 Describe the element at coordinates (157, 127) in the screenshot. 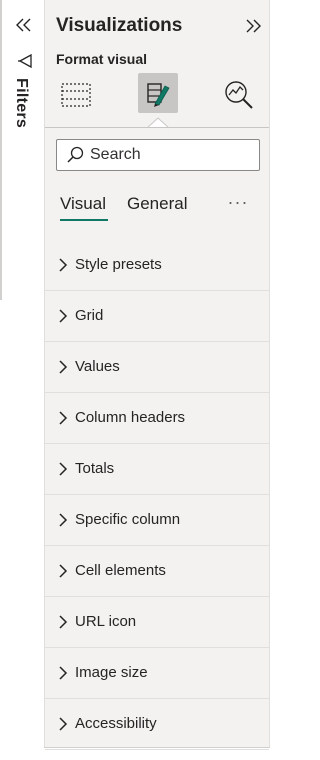

I see `header-separator` at that location.